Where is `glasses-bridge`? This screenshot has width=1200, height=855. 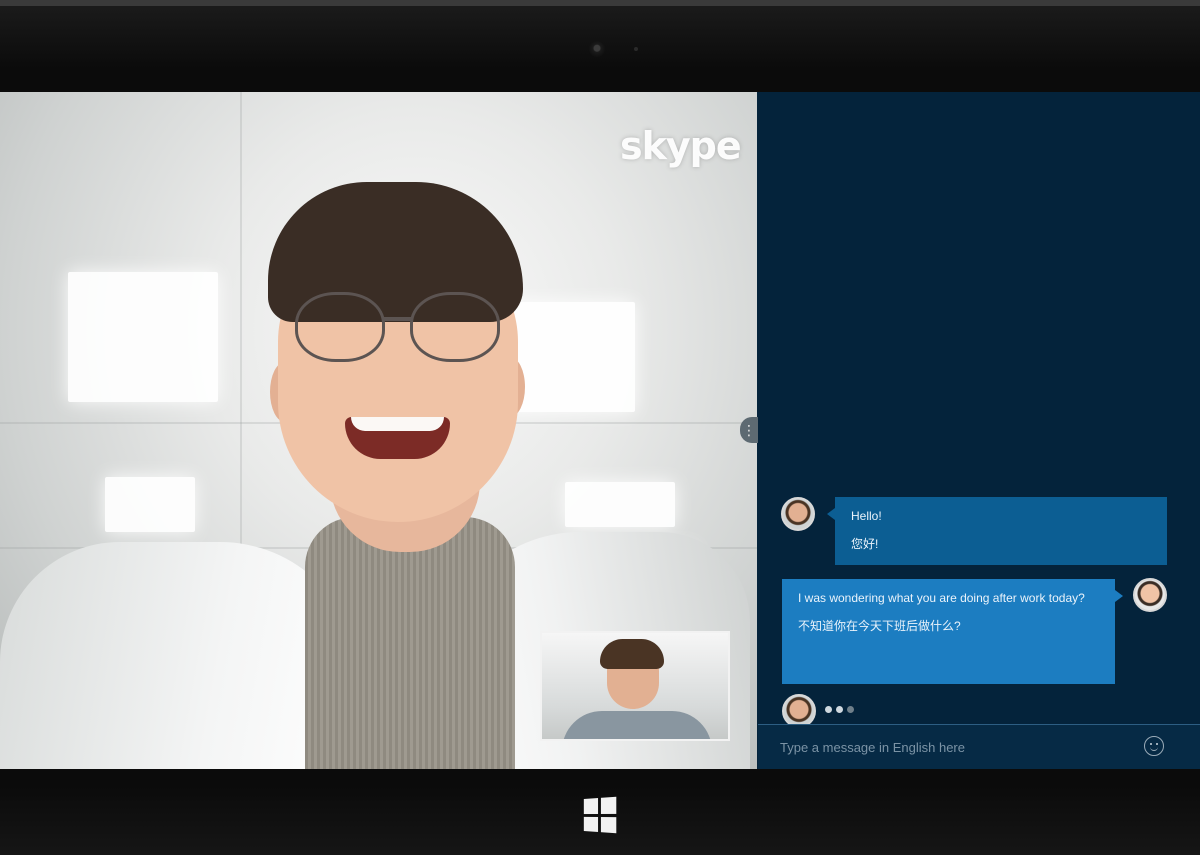 glasses-bridge is located at coordinates (398, 319).